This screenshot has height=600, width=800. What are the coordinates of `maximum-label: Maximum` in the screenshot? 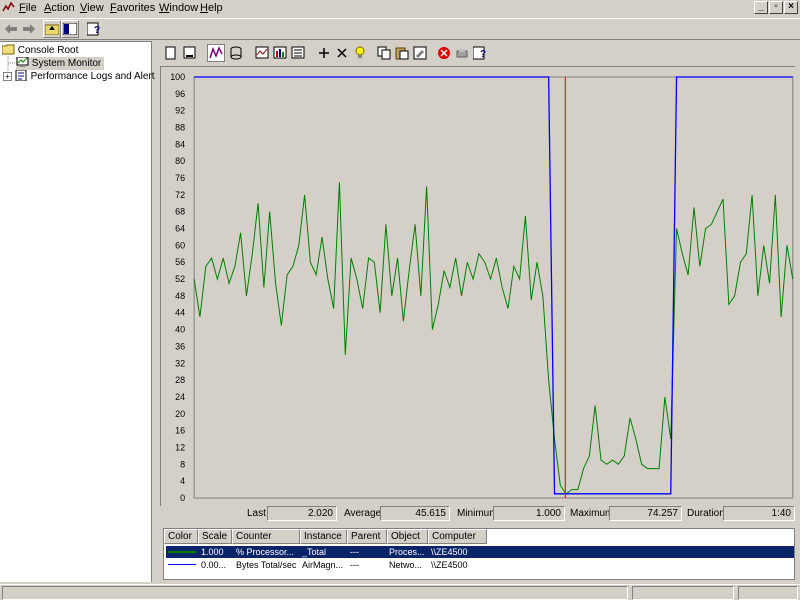 It's located at (592, 513).